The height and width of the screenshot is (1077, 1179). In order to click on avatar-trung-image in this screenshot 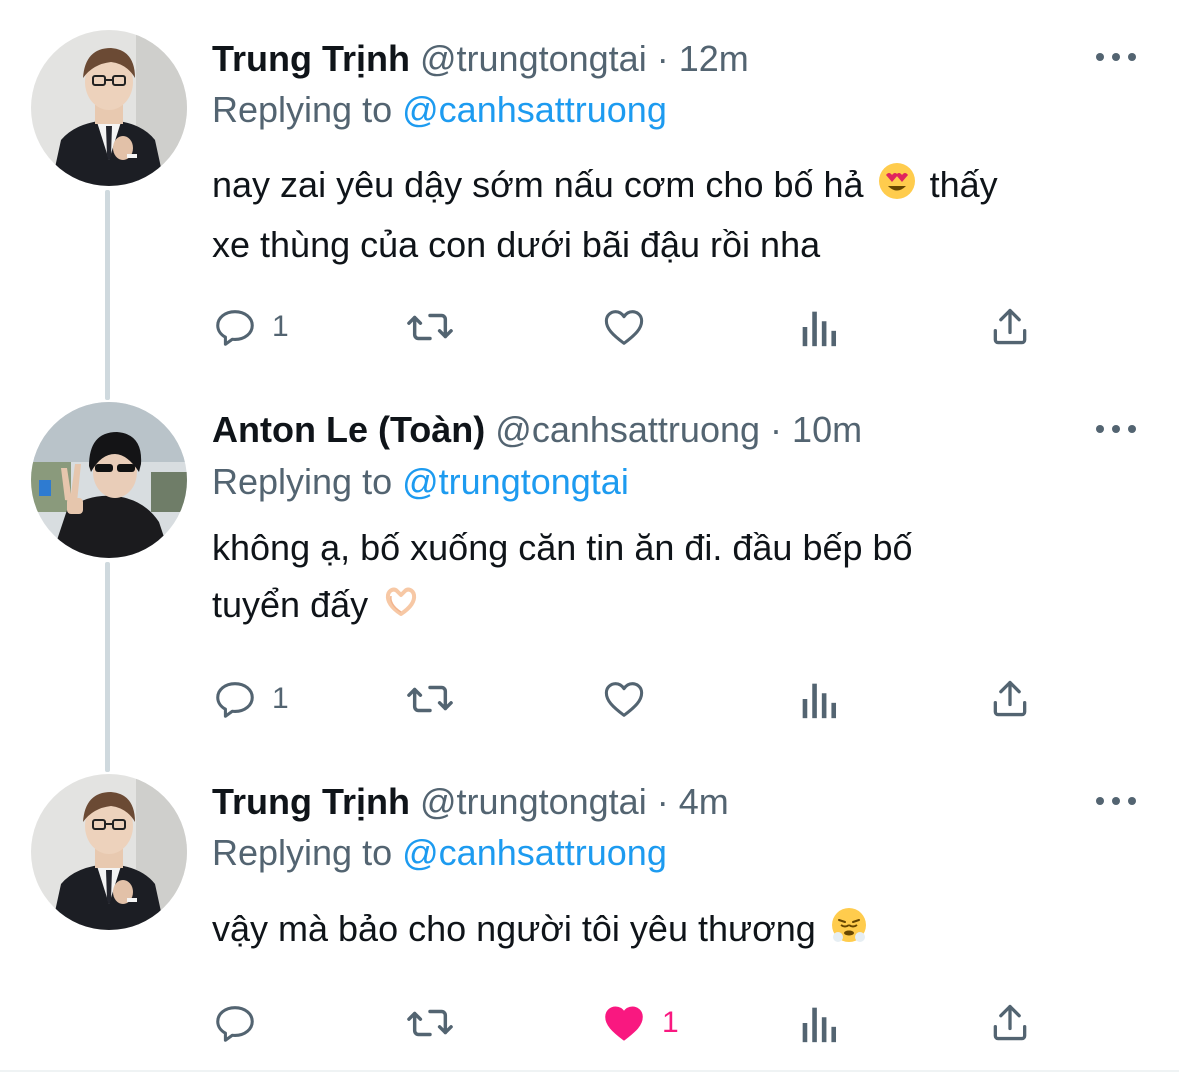, I will do `click(109, 852)`.